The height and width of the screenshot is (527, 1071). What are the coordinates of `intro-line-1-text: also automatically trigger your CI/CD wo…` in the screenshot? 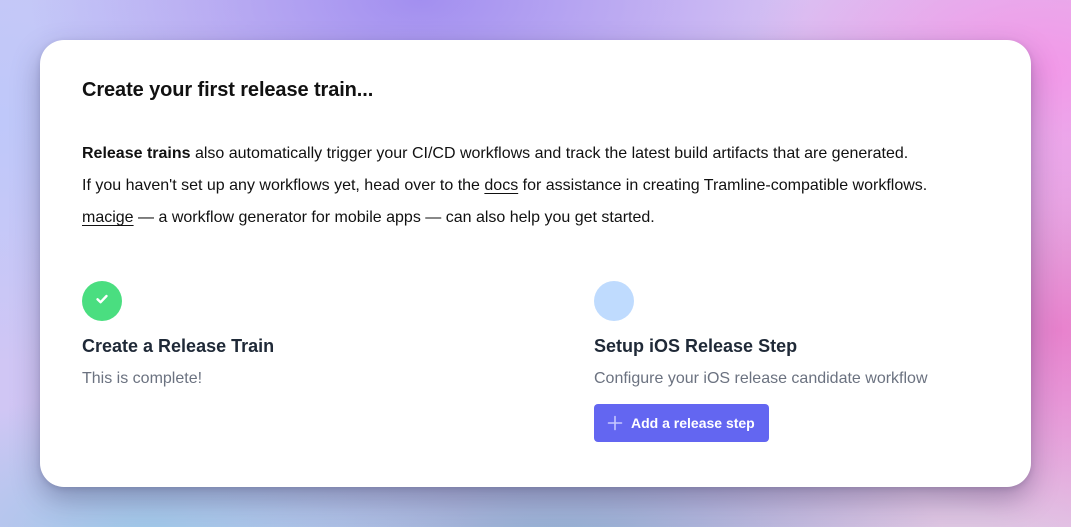 It's located at (549, 153).